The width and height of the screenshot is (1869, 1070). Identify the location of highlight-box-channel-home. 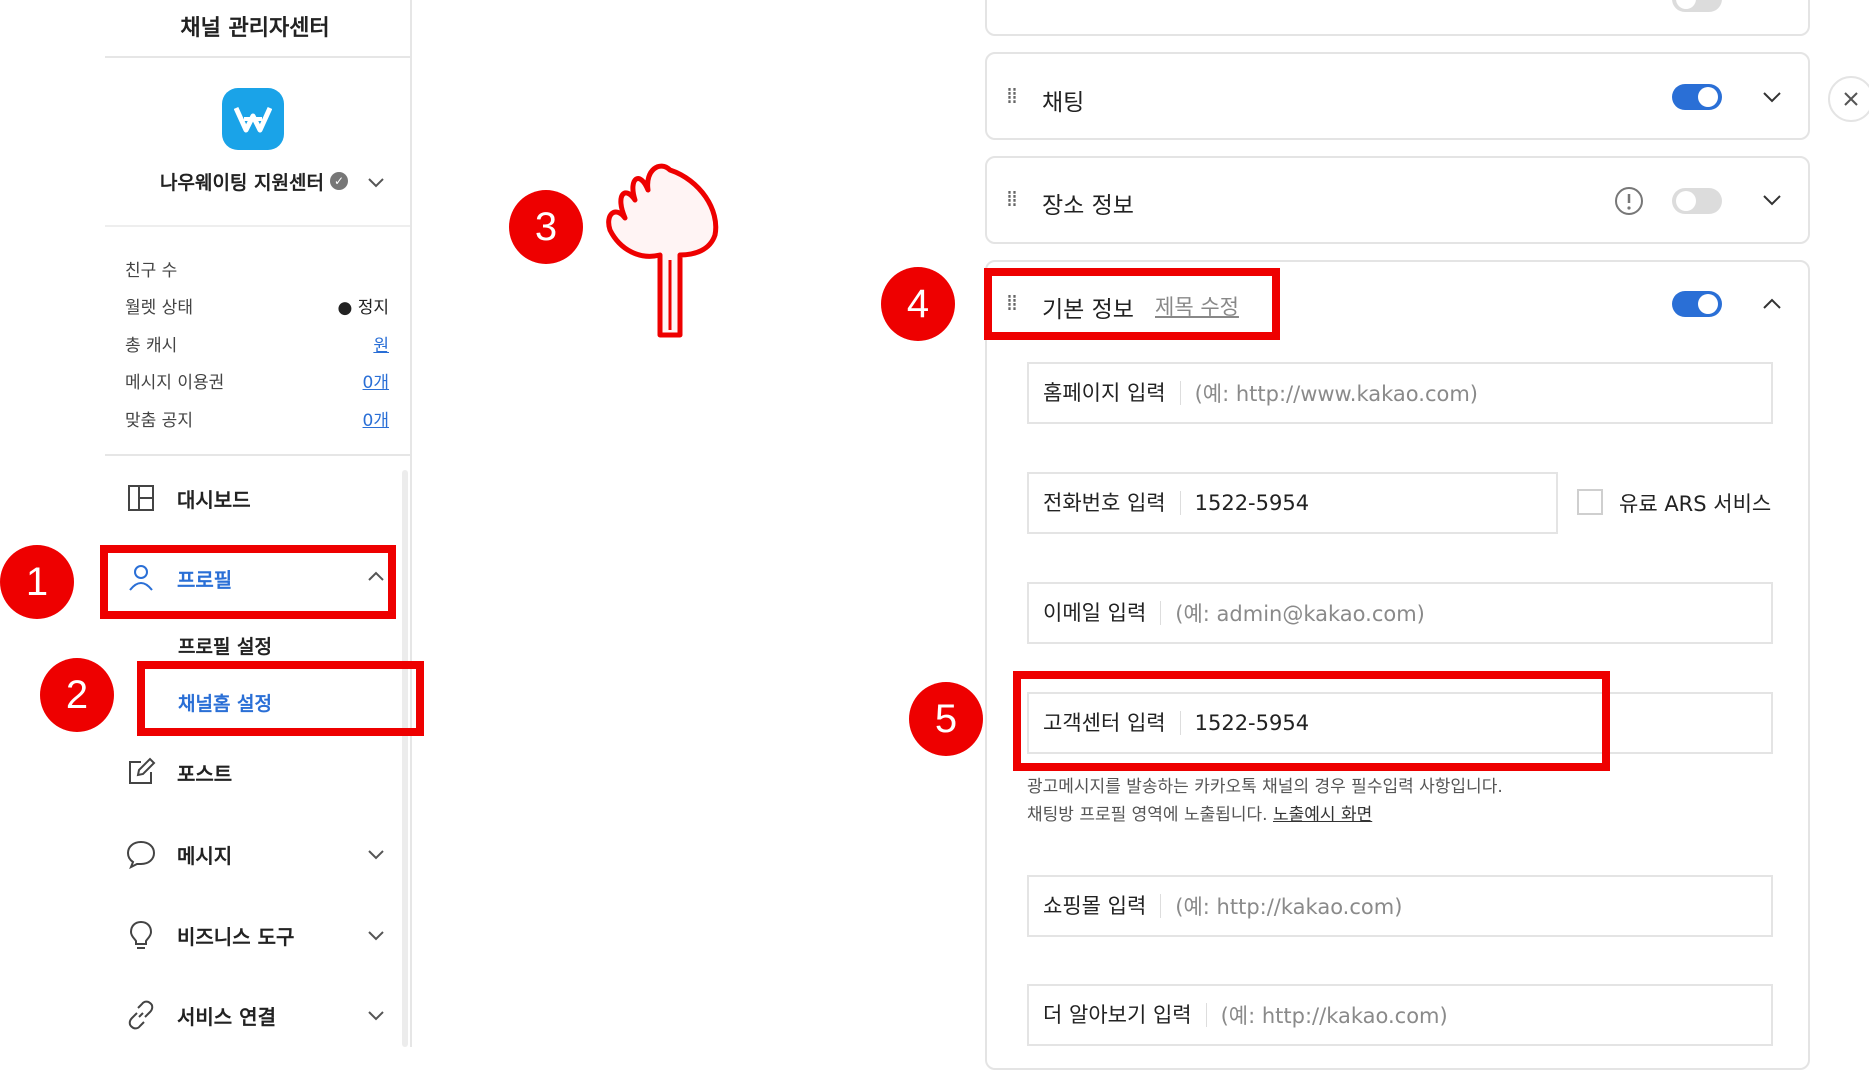
(280, 698).